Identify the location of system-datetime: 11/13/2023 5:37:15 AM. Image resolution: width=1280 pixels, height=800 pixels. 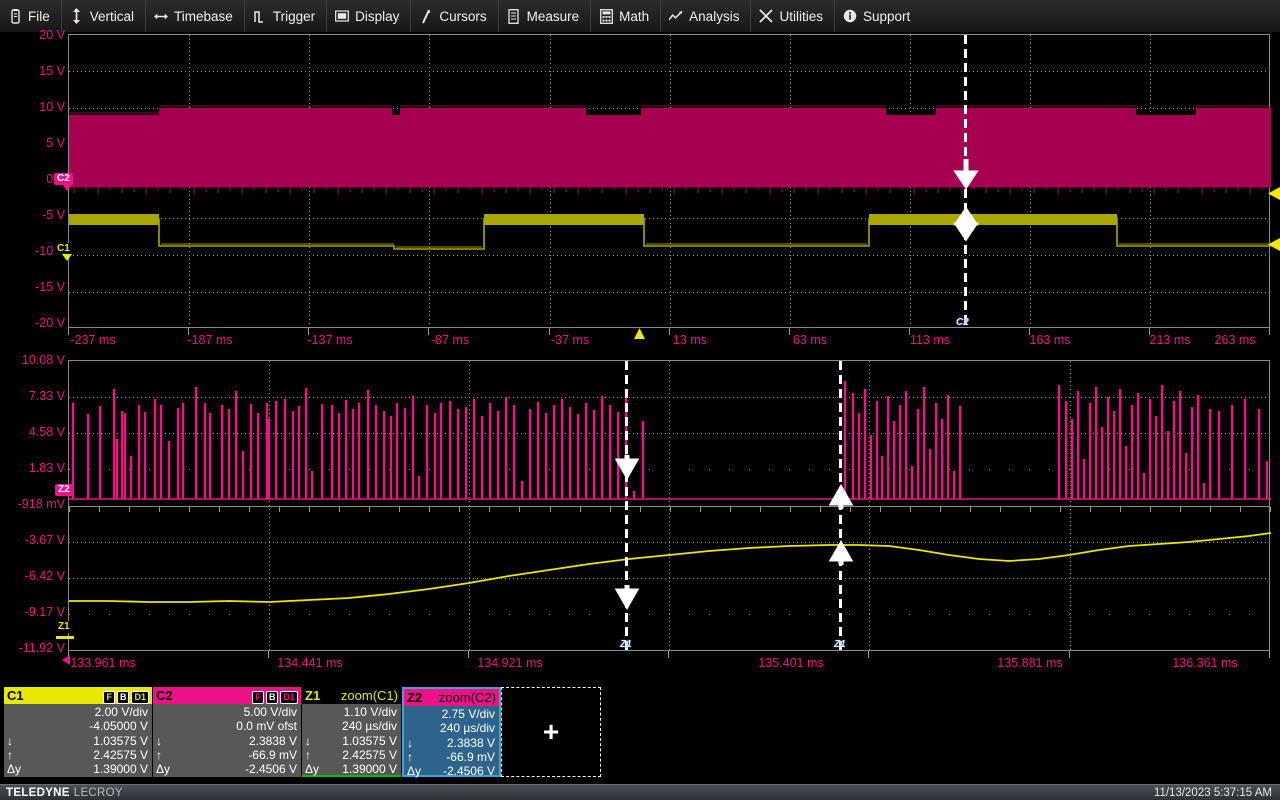
(1212, 793).